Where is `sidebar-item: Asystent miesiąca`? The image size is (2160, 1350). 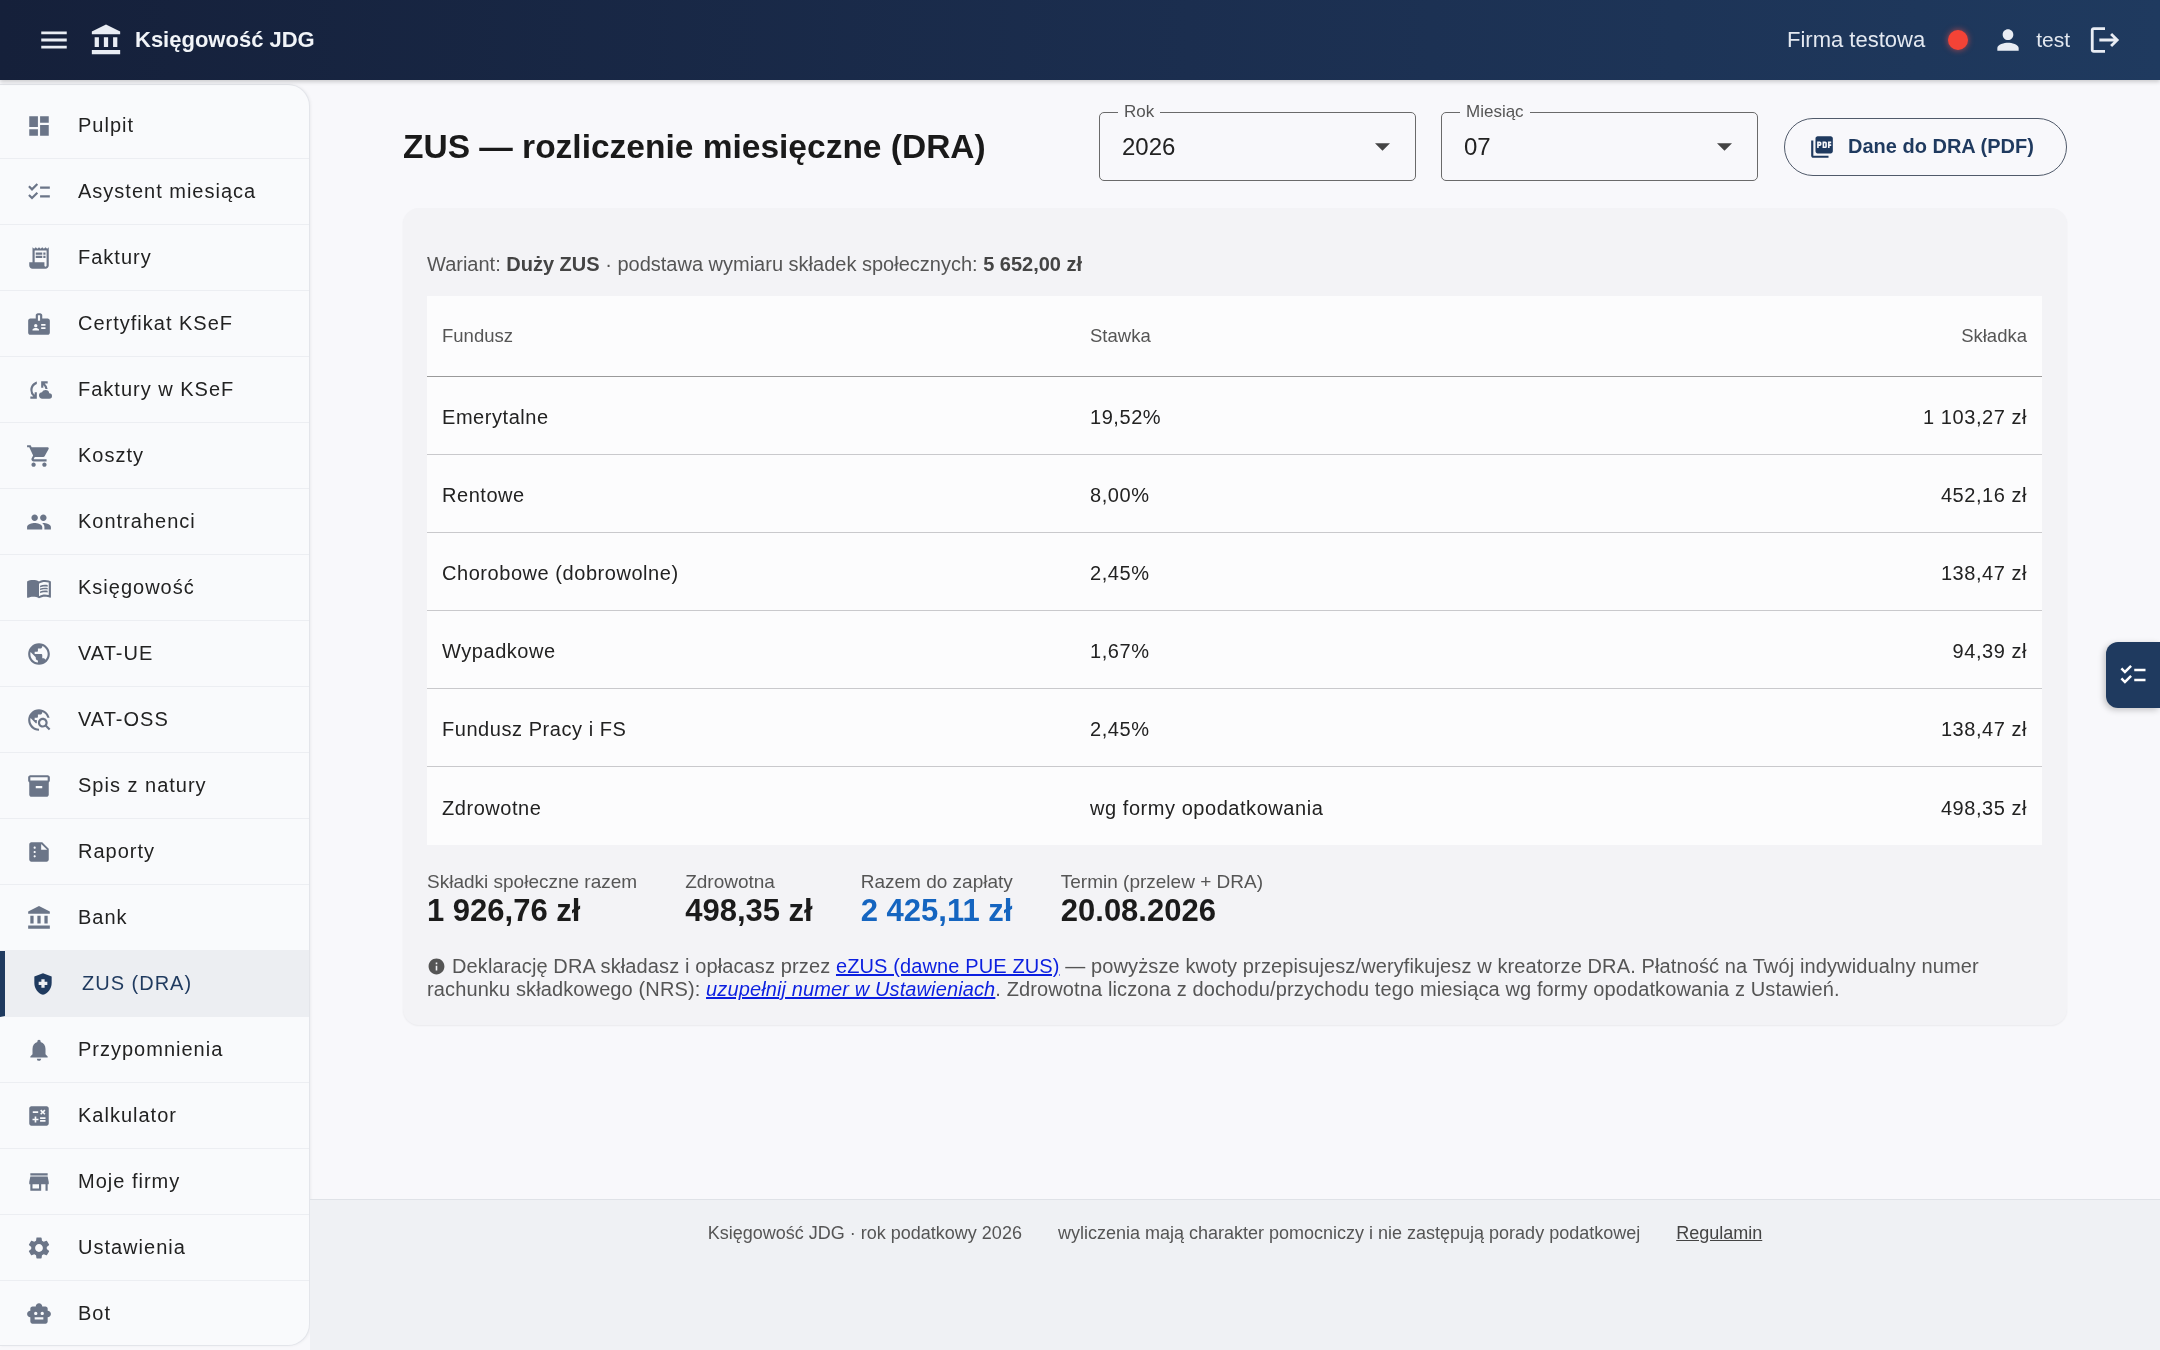
sidebar-item: Asystent miesiąca is located at coordinates (154, 192).